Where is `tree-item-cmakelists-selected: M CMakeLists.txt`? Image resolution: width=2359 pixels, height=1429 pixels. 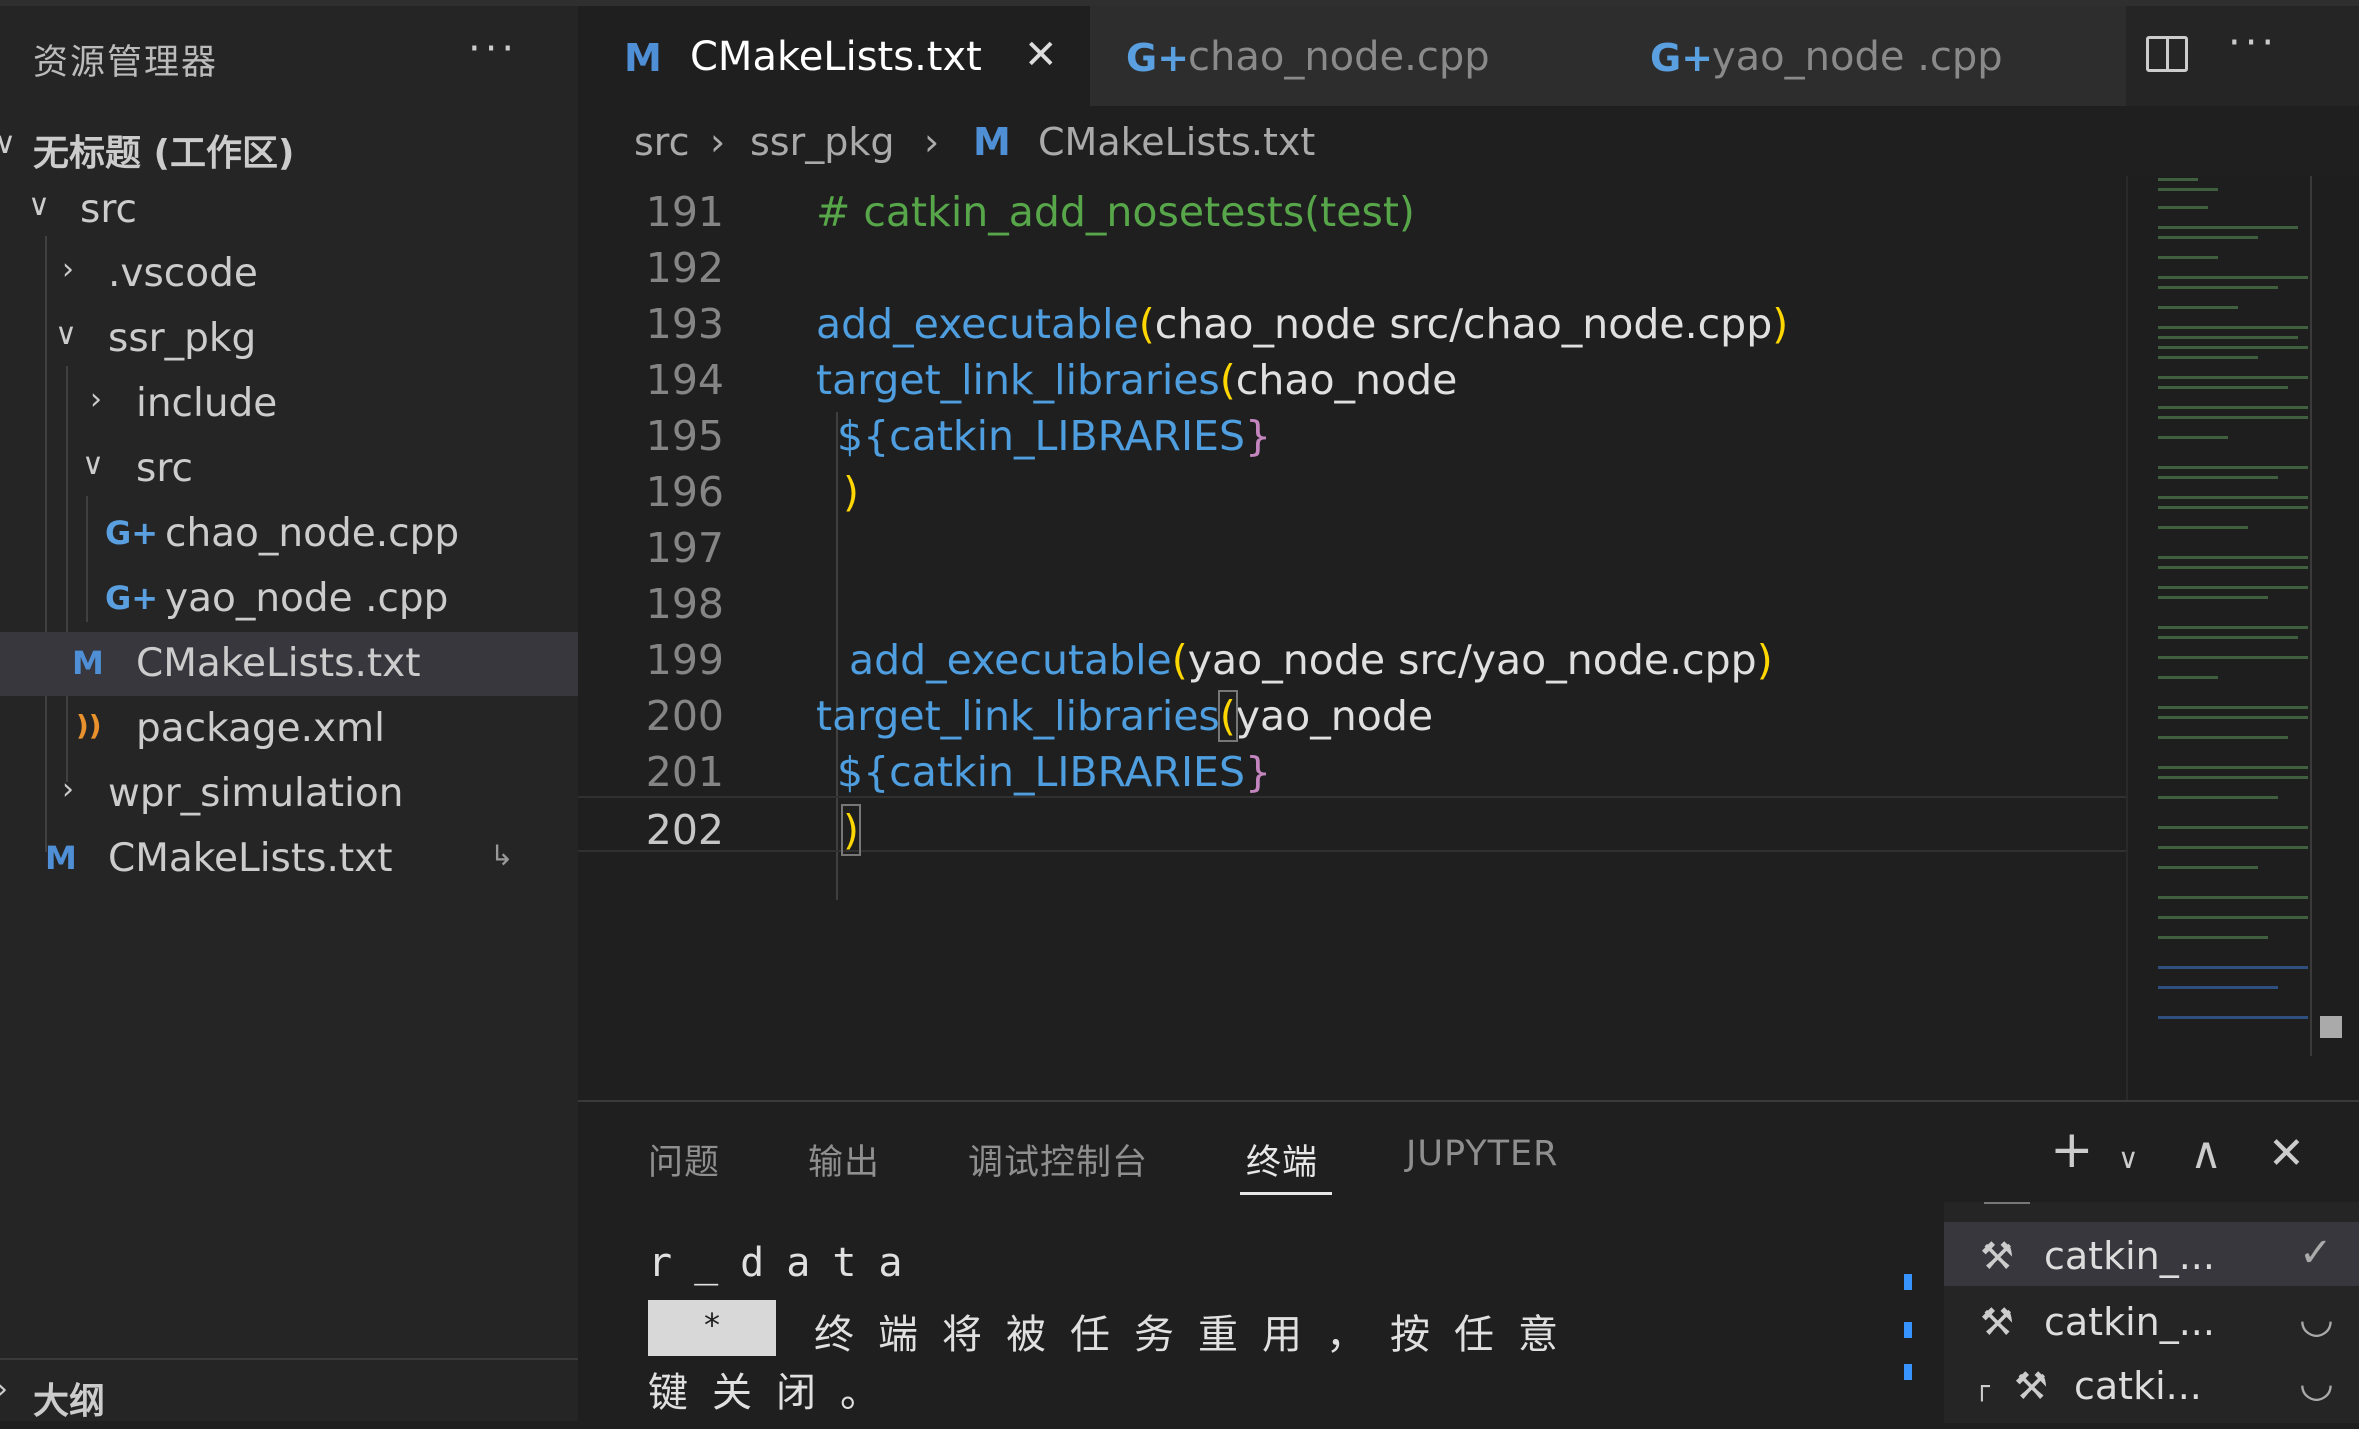
tree-item-cmakelists-selected: M CMakeLists.txt is located at coordinates (289, 664).